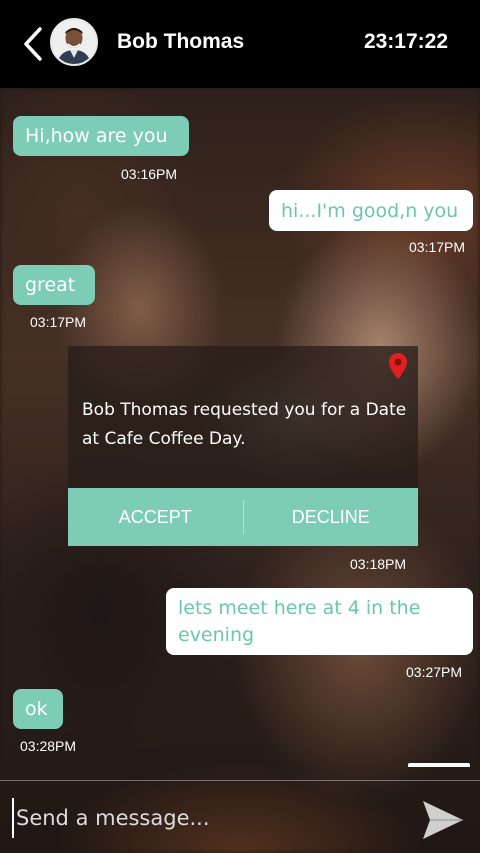  I want to click on message-bubble-incoming: ok, so click(38, 709).